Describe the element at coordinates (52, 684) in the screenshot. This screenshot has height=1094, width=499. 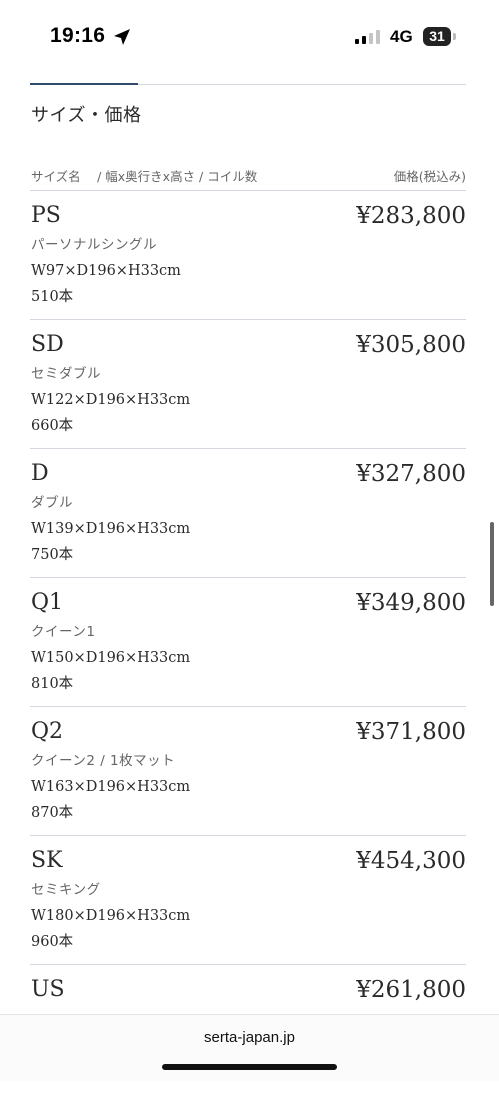
I see `coil-count: 810本` at that location.